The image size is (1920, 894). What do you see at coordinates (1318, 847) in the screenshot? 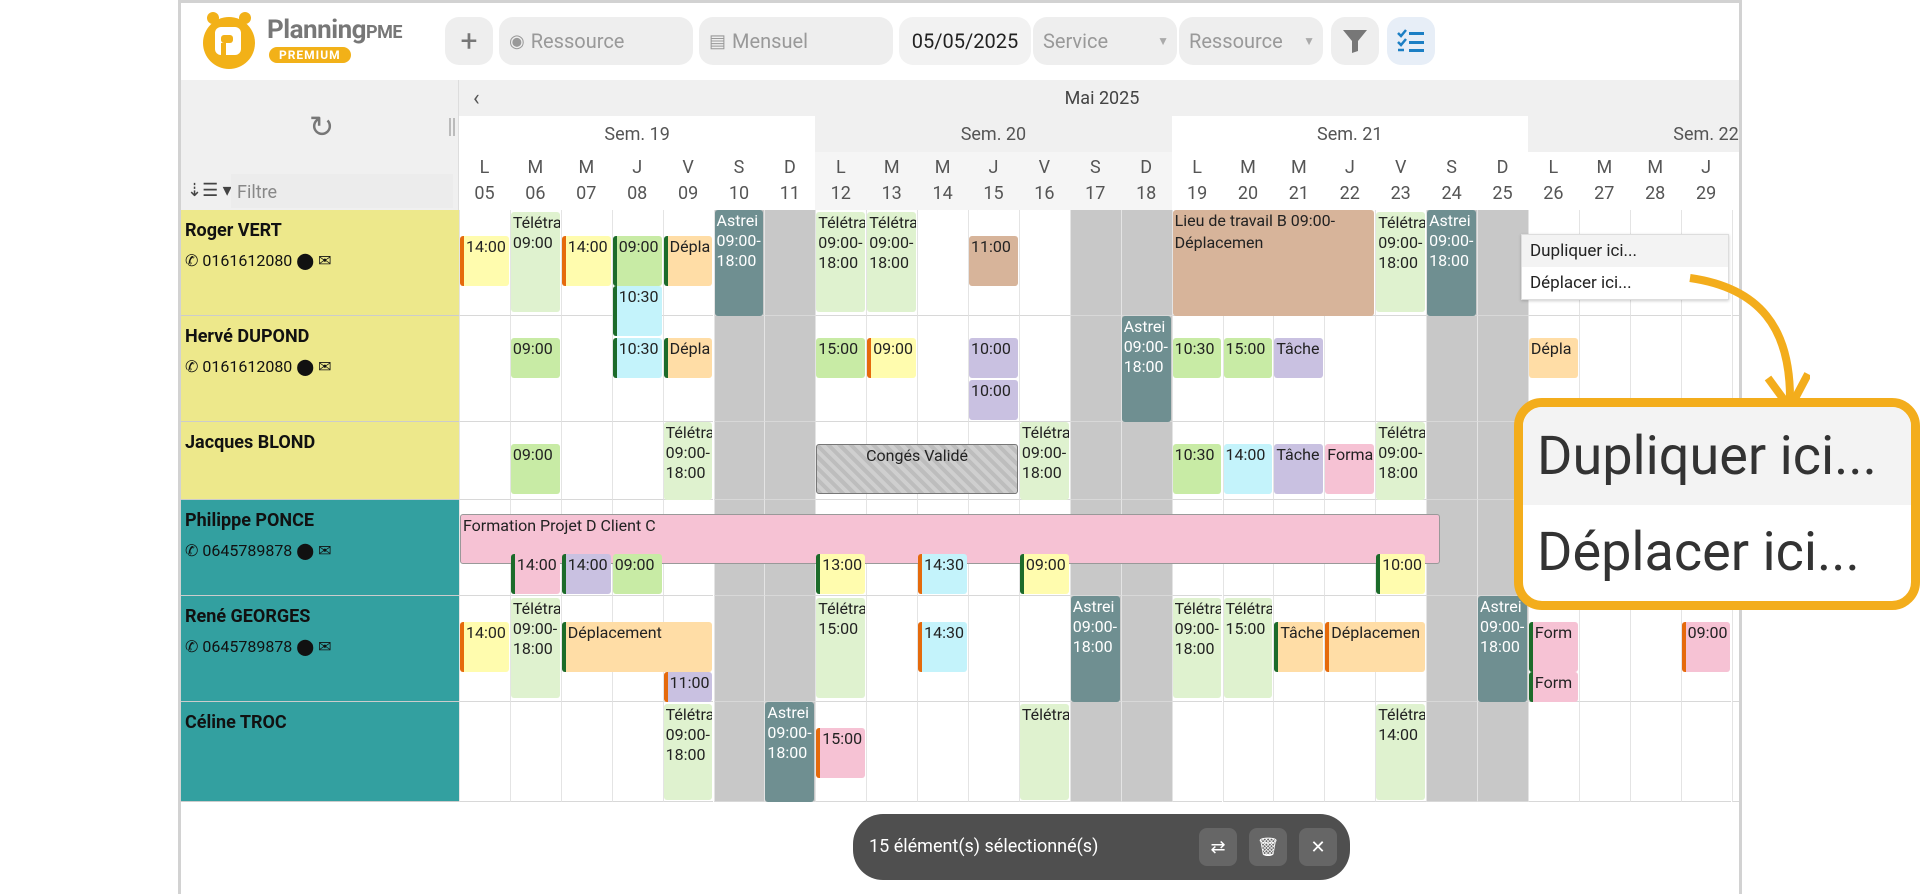
I see `close-button: ✕` at bounding box center [1318, 847].